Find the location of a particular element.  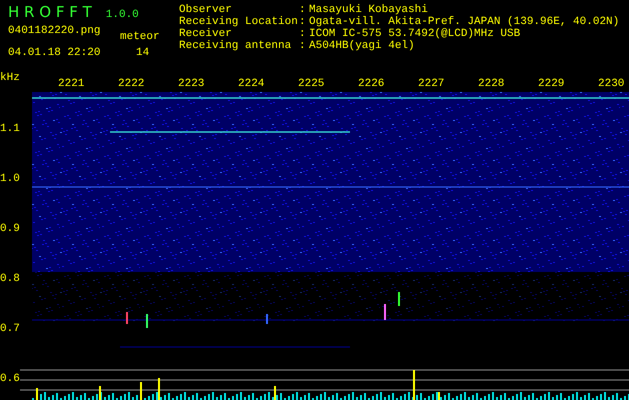

info-value: Ogata-vill. Akita-Pref. JAPAN (139.96E, 40.02N) is located at coordinates (464, 22).